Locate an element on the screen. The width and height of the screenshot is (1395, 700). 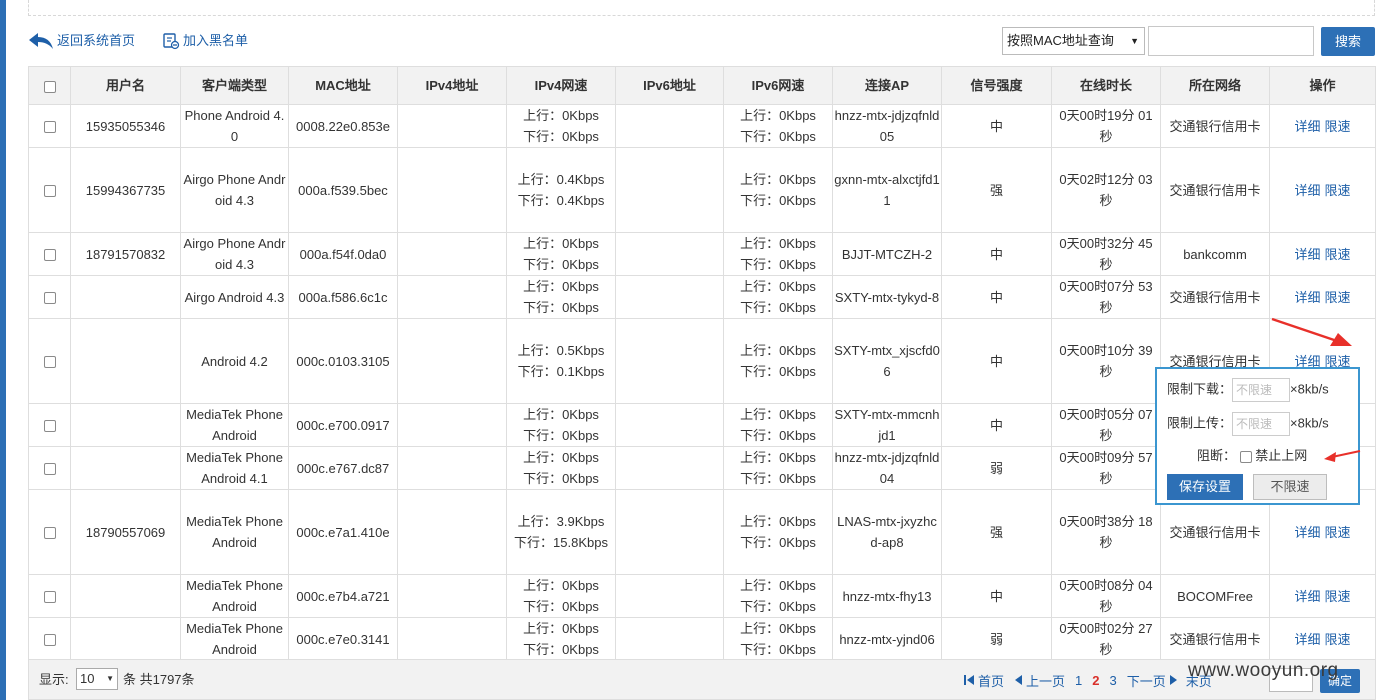
mac-address-cell: 000c.e7a1.410e is located at coordinates (343, 532).